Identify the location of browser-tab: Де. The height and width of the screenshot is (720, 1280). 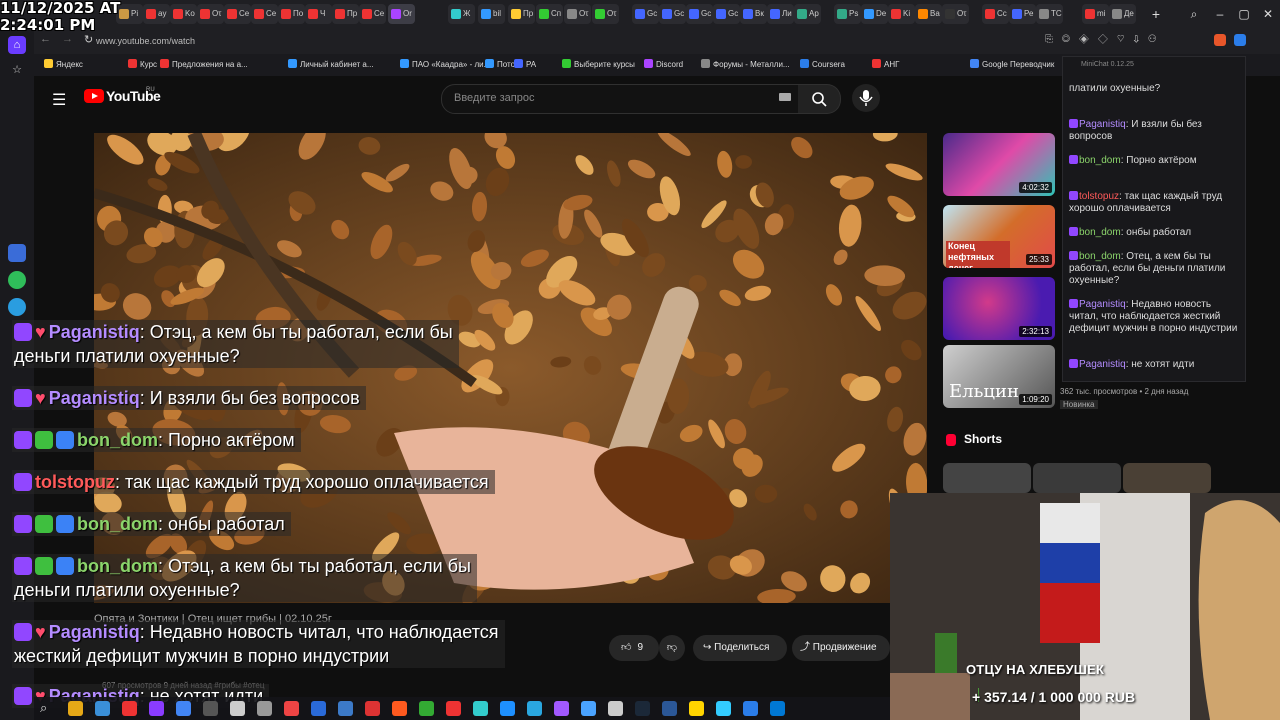
(1122, 14).